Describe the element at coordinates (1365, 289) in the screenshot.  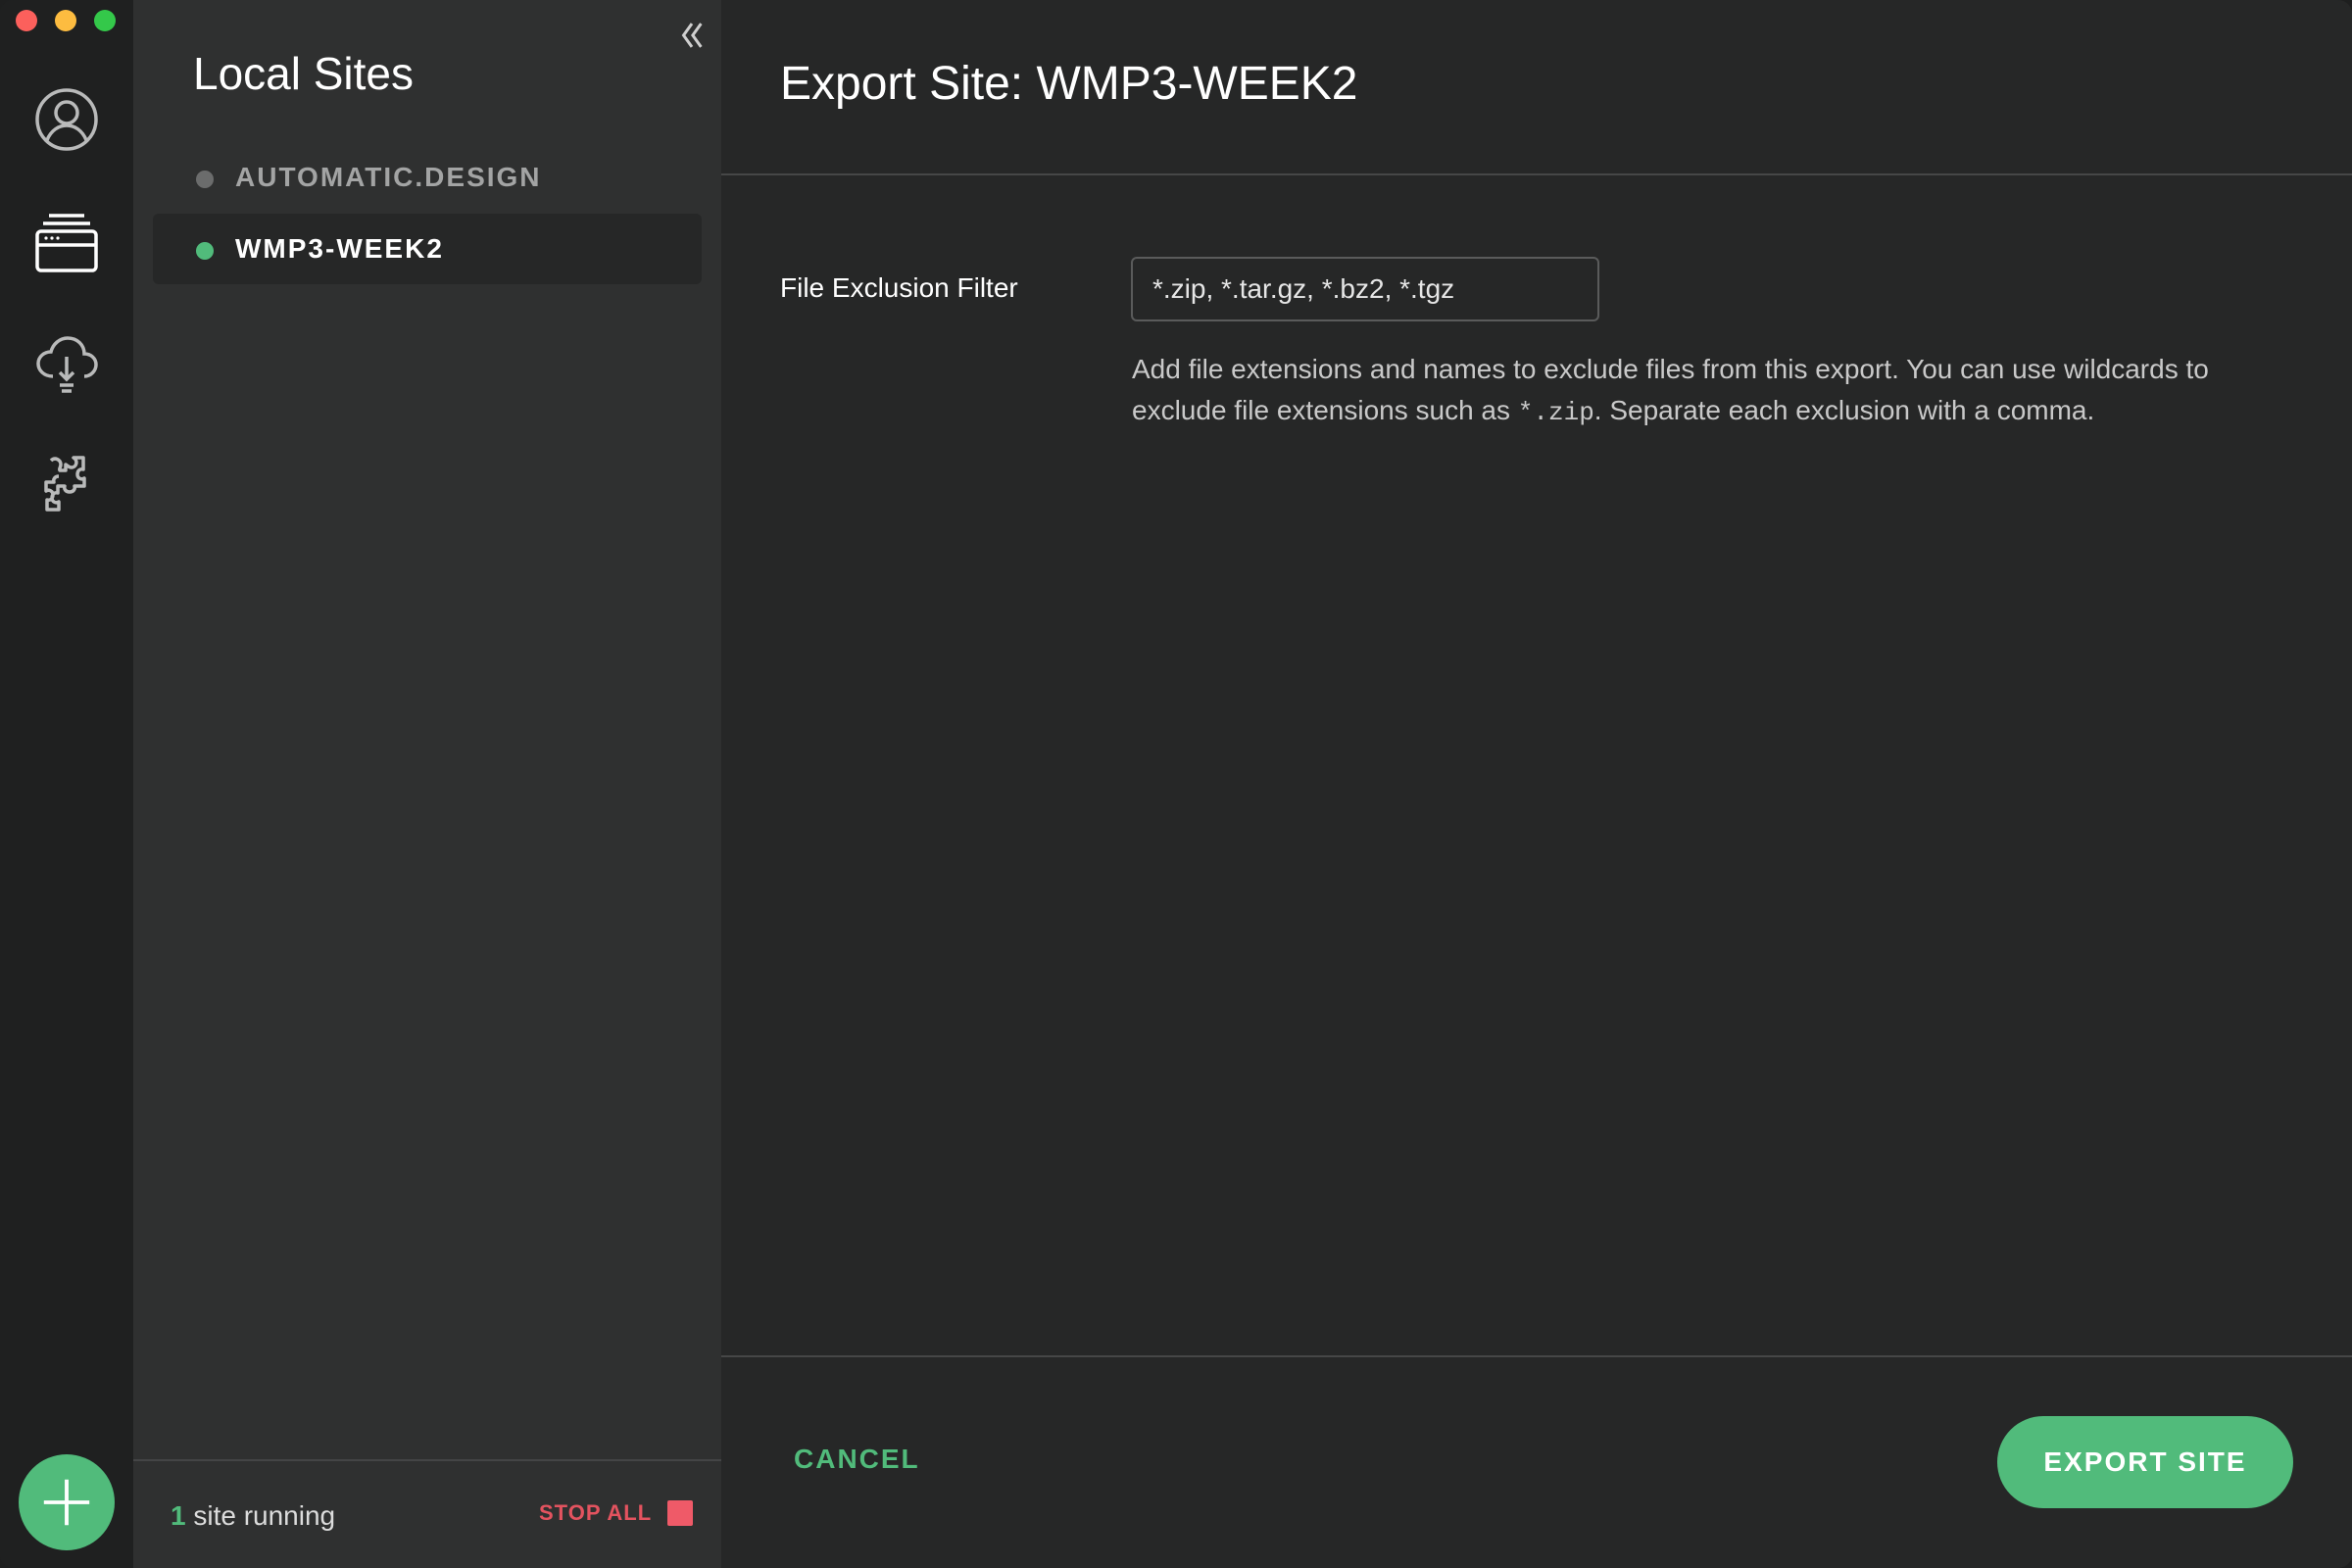
I see `file-exclusion-filter-input` at that location.